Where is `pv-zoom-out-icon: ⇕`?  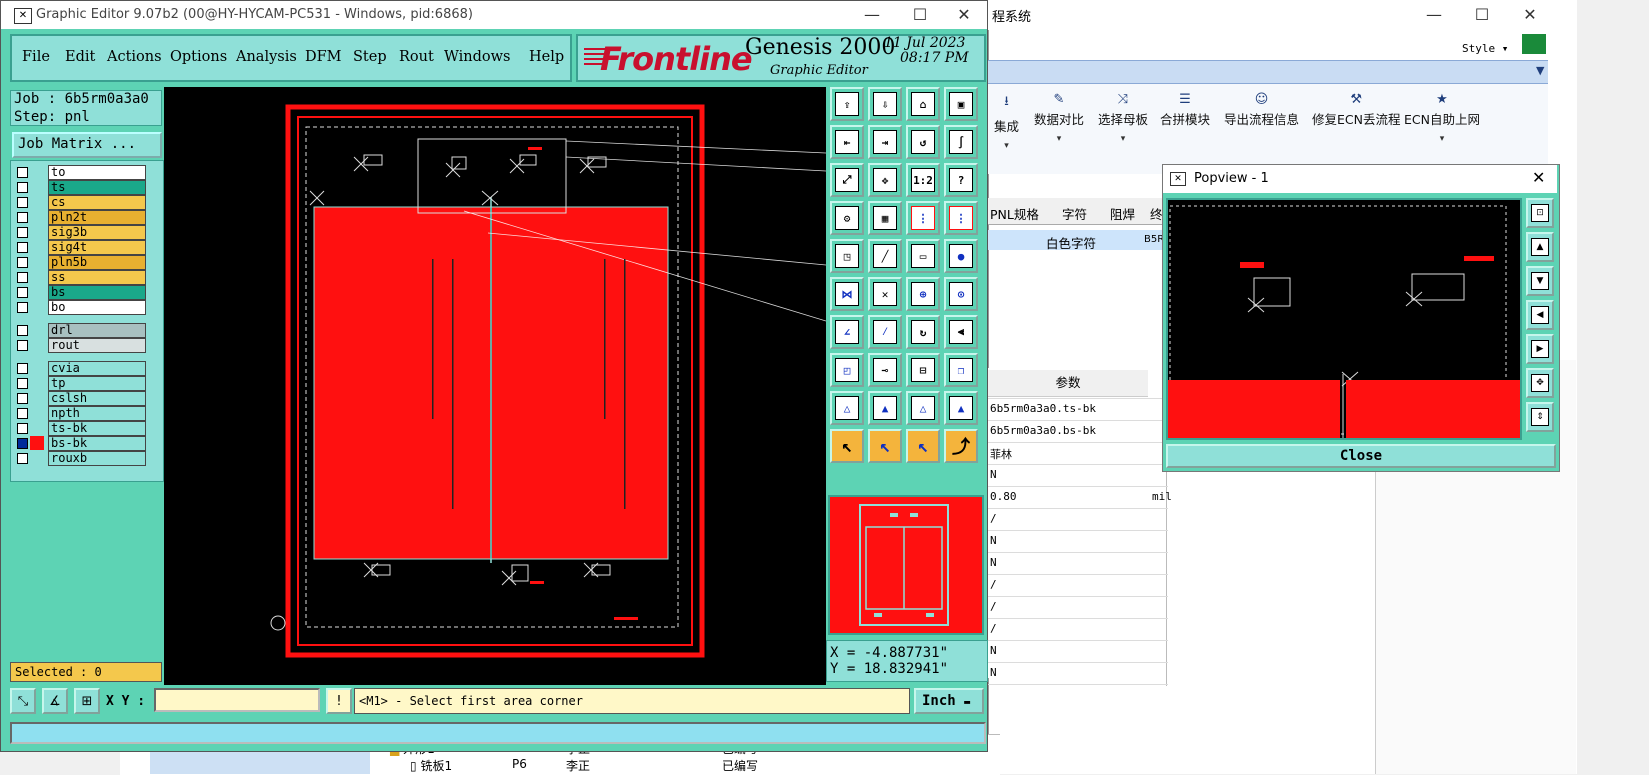
pv-zoom-out-icon: ⇕ is located at coordinates (1540, 417).